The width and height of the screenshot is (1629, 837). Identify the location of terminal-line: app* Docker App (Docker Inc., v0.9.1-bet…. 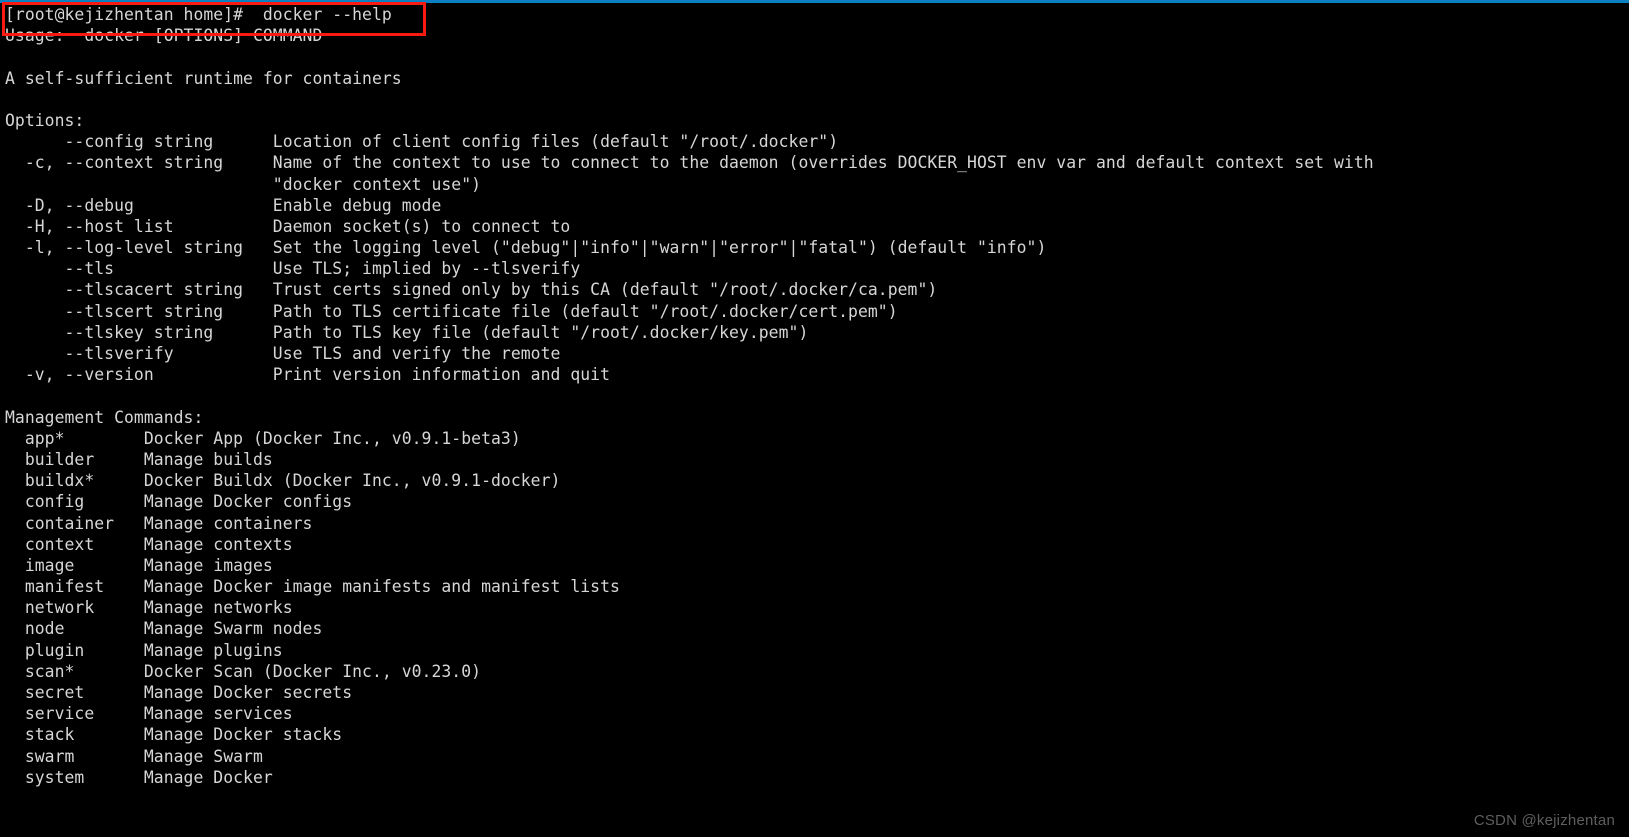
(263, 438).